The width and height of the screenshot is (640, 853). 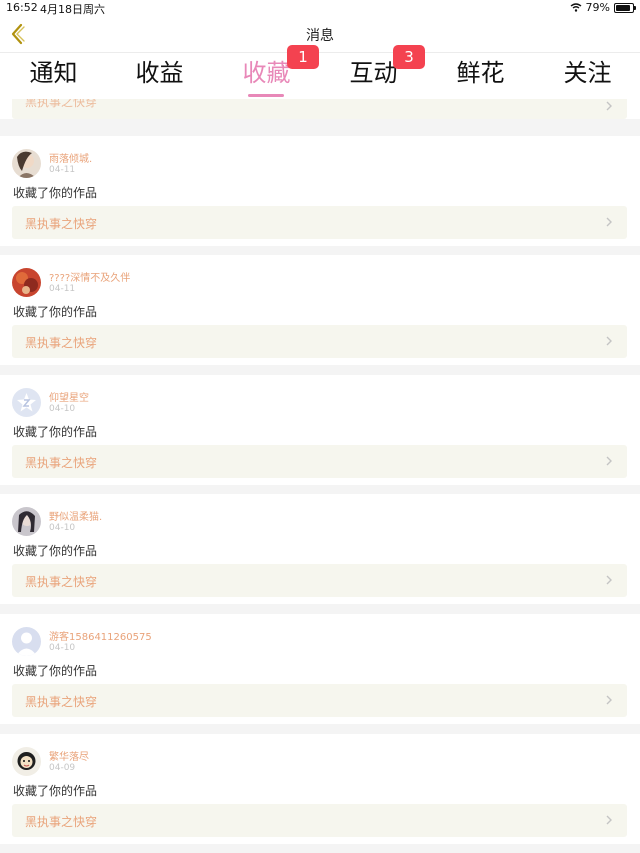 I want to click on list-item: 游客1586411260575 04-10 收藏了你的作品 黑执事之快穿, so click(x=320, y=669).